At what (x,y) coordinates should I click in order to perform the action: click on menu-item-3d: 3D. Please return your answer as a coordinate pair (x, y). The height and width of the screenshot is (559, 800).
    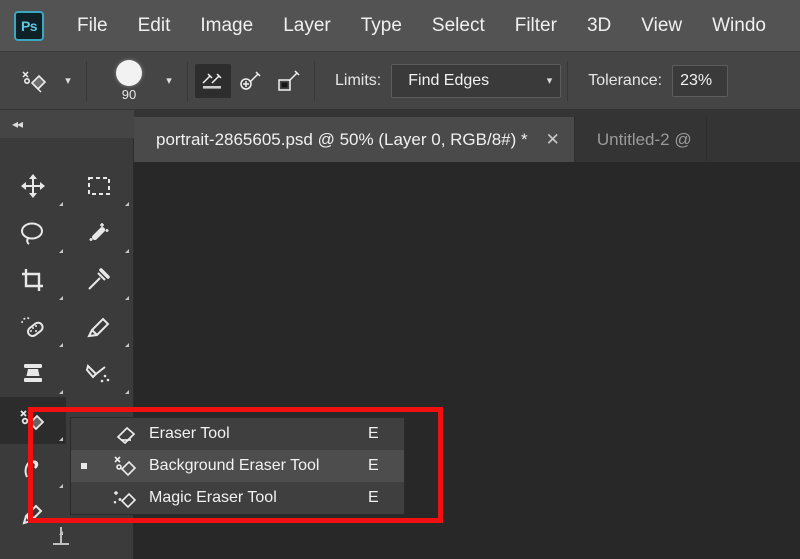
    Looking at the image, I should click on (599, 26).